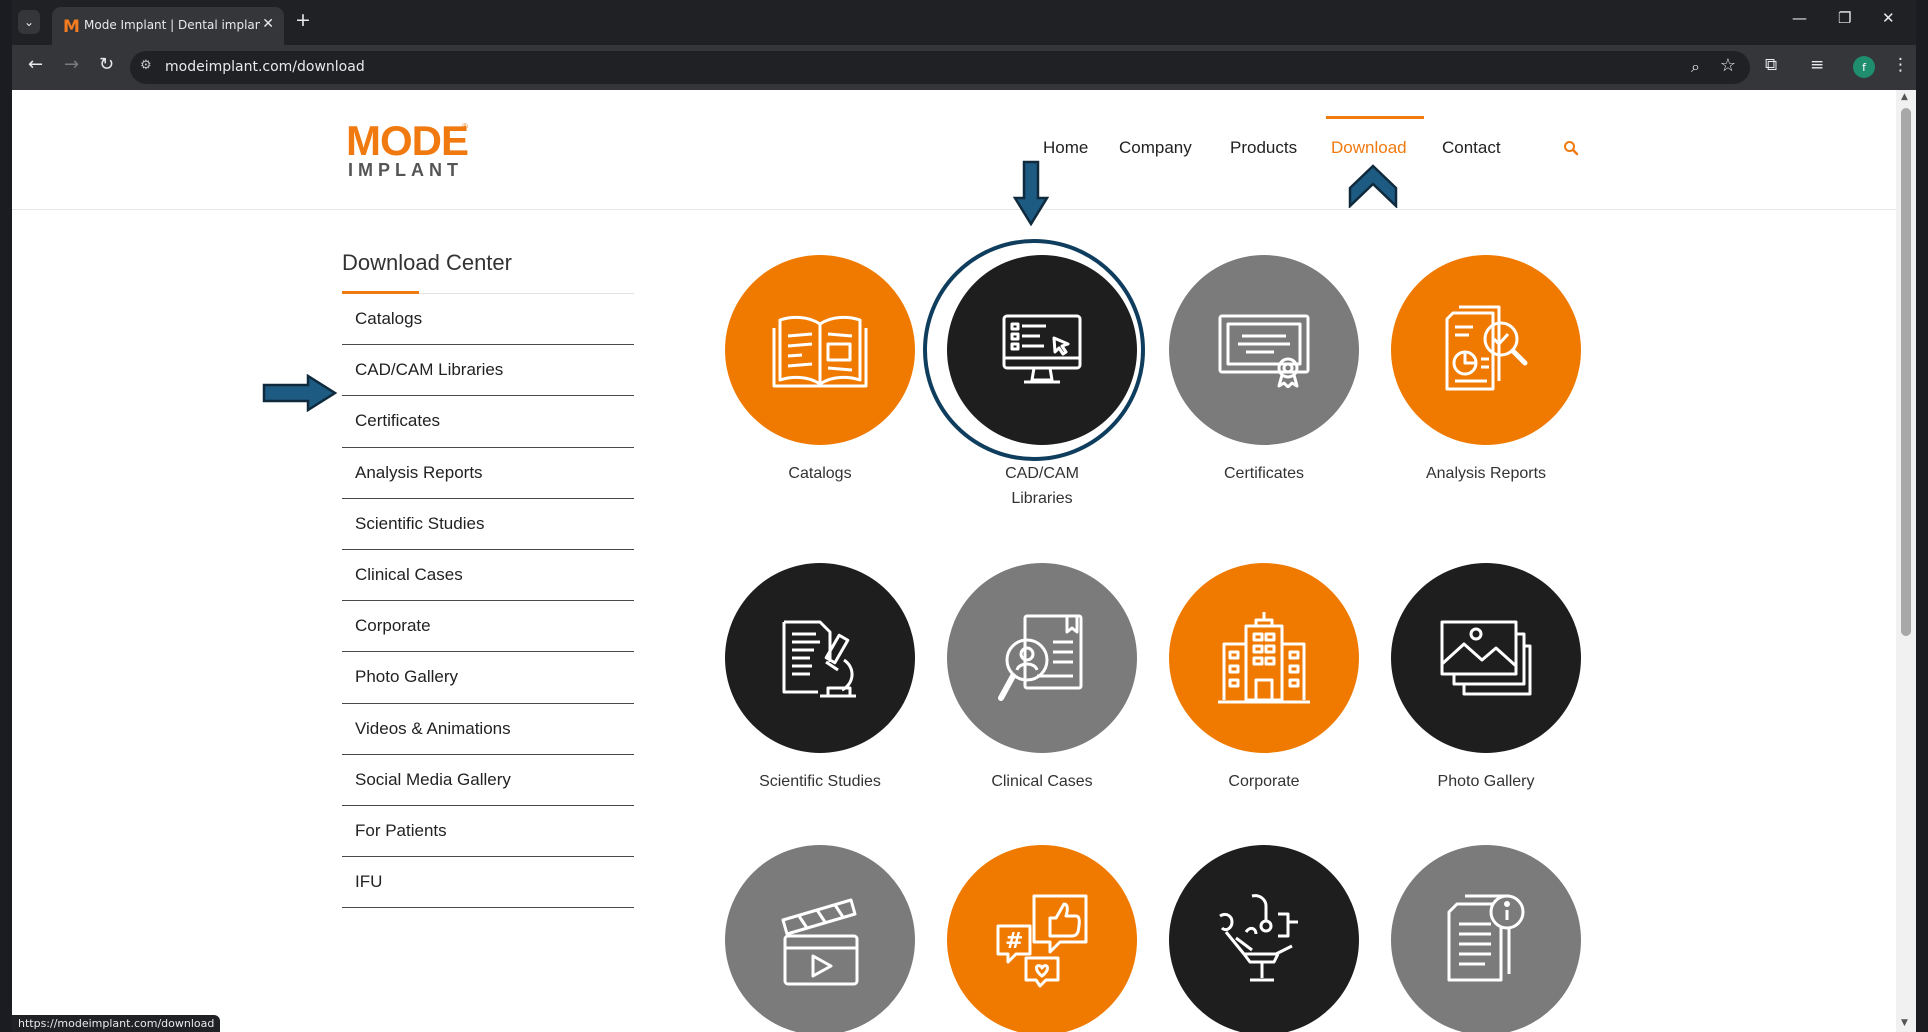 The width and height of the screenshot is (1928, 1032). I want to click on for-patients-circle, so click(1264, 938).